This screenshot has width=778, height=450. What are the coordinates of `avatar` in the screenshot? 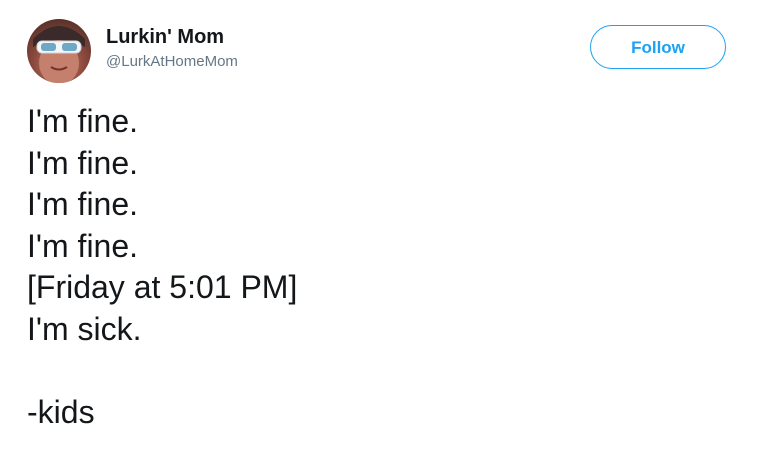 It's located at (59, 51).